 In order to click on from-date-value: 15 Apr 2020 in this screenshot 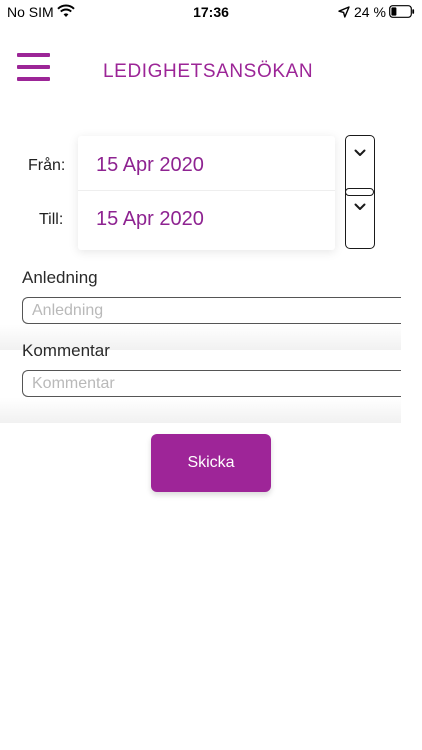, I will do `click(150, 165)`.